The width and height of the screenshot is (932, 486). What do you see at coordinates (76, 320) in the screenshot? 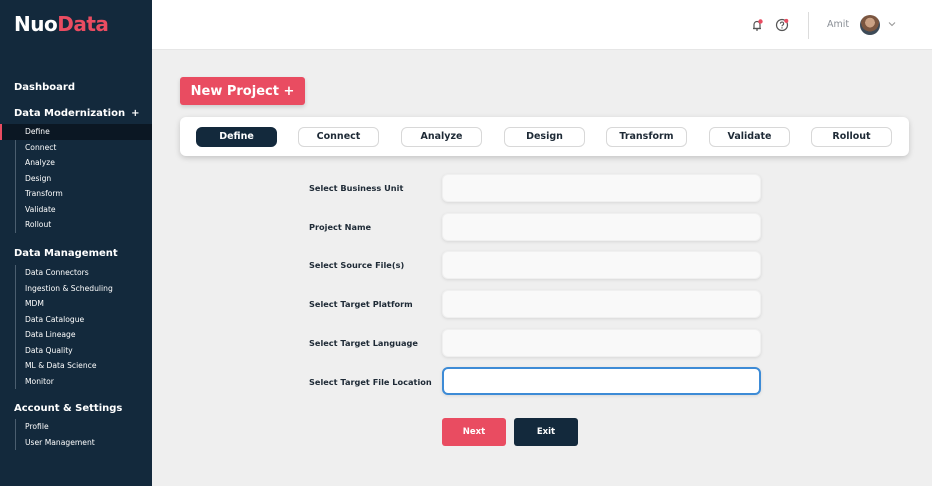
I see `sidebar-item-data-catalogue: Data Catalogue` at bounding box center [76, 320].